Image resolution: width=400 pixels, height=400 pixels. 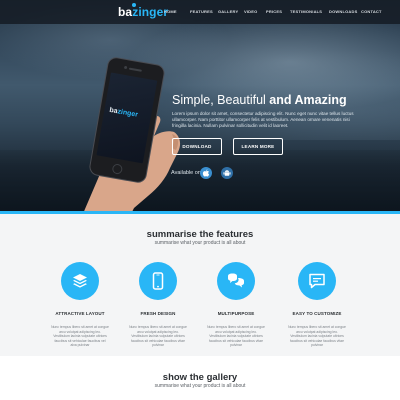 I want to click on phone-screen: bazinger, so click(x=127, y=118).